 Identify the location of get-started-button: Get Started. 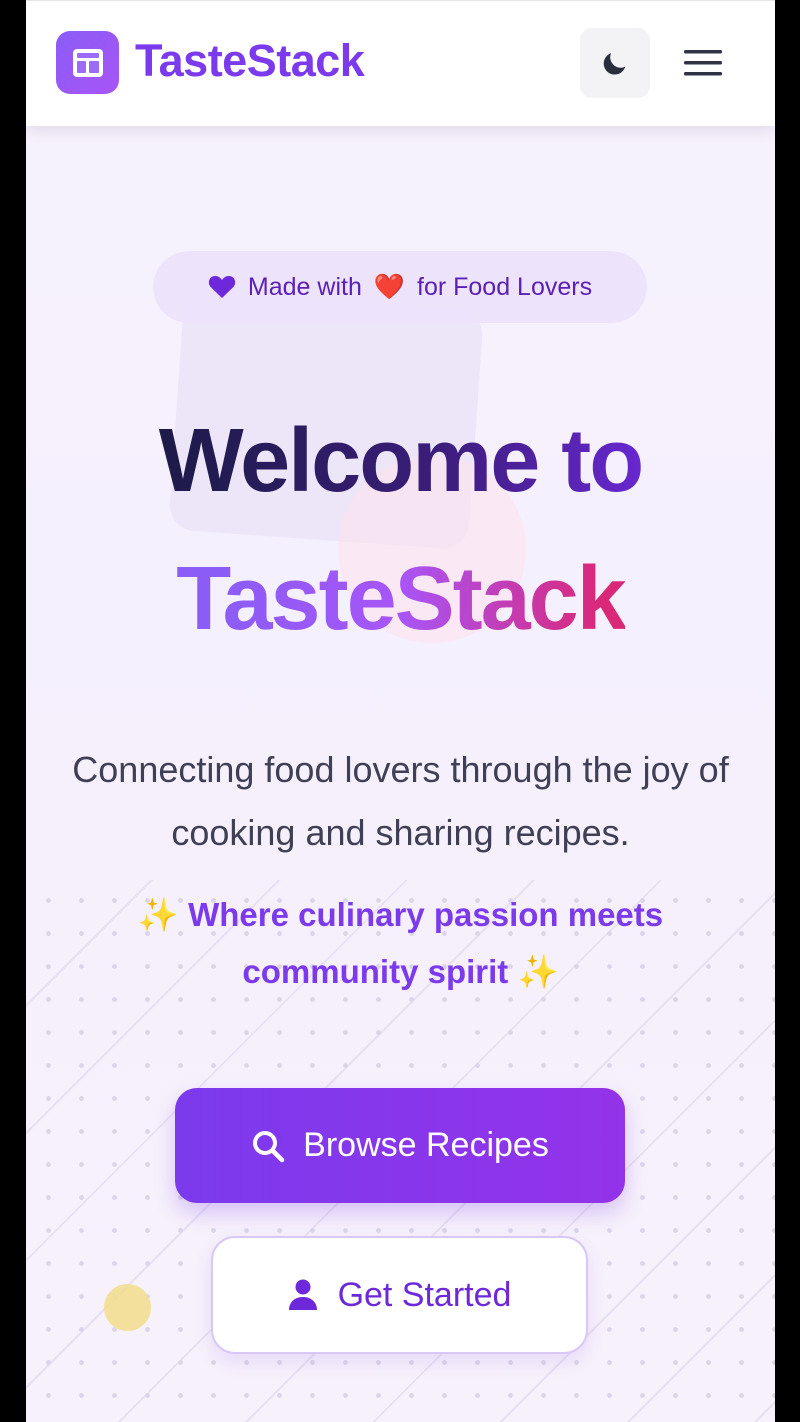
(399, 1295).